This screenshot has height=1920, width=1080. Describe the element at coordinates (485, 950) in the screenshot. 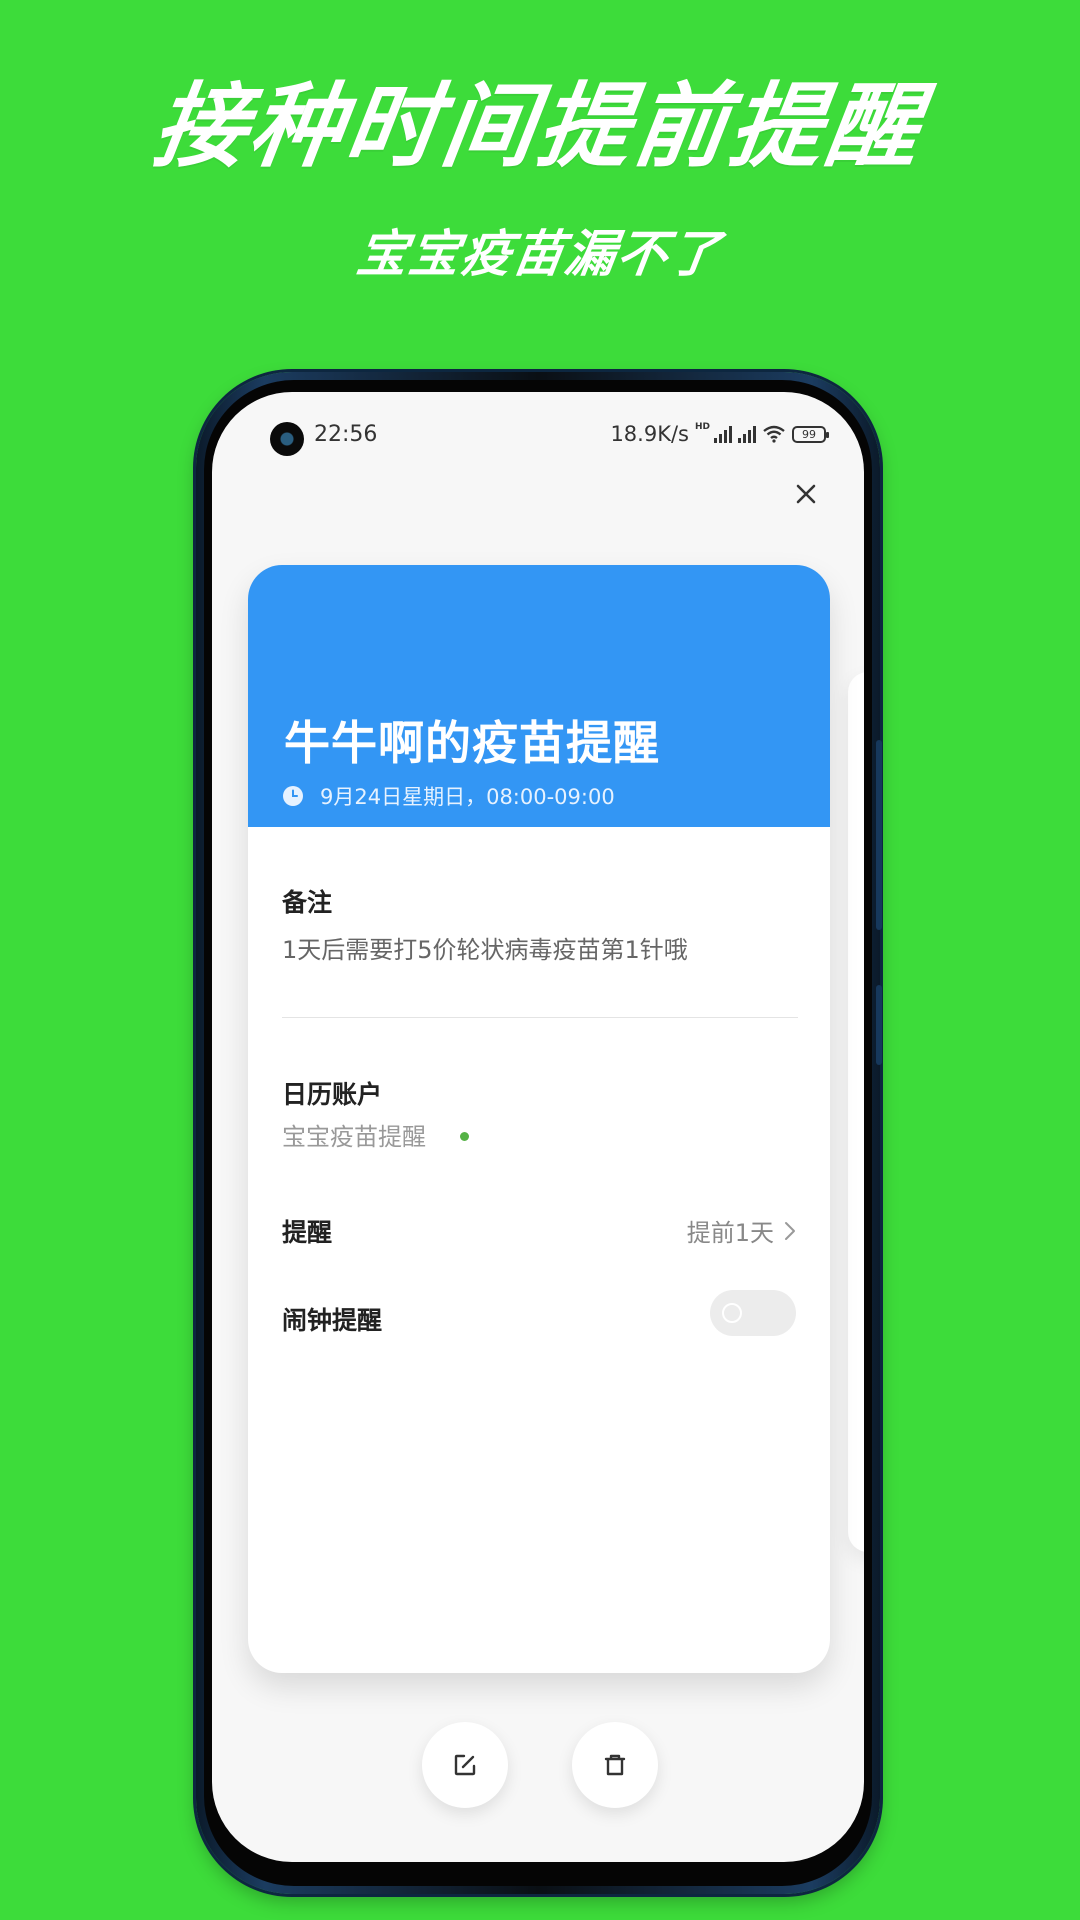

I see `note-text: 1天后需要打5价轮状病毒疫苗第1针哦` at that location.